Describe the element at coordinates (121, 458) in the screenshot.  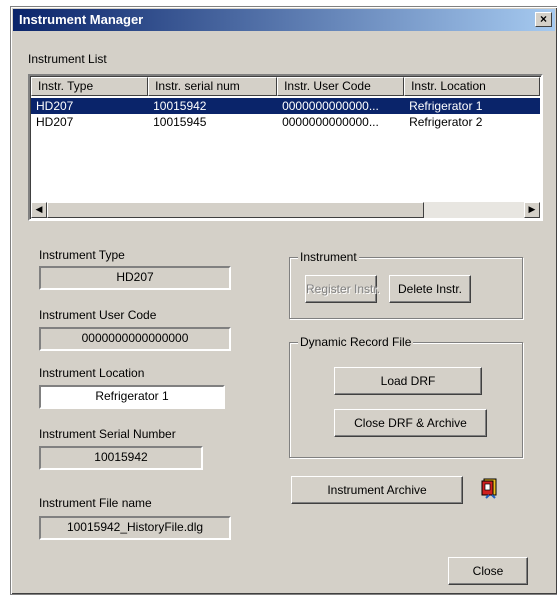
I see `instrument-serial-field: 10015942` at that location.